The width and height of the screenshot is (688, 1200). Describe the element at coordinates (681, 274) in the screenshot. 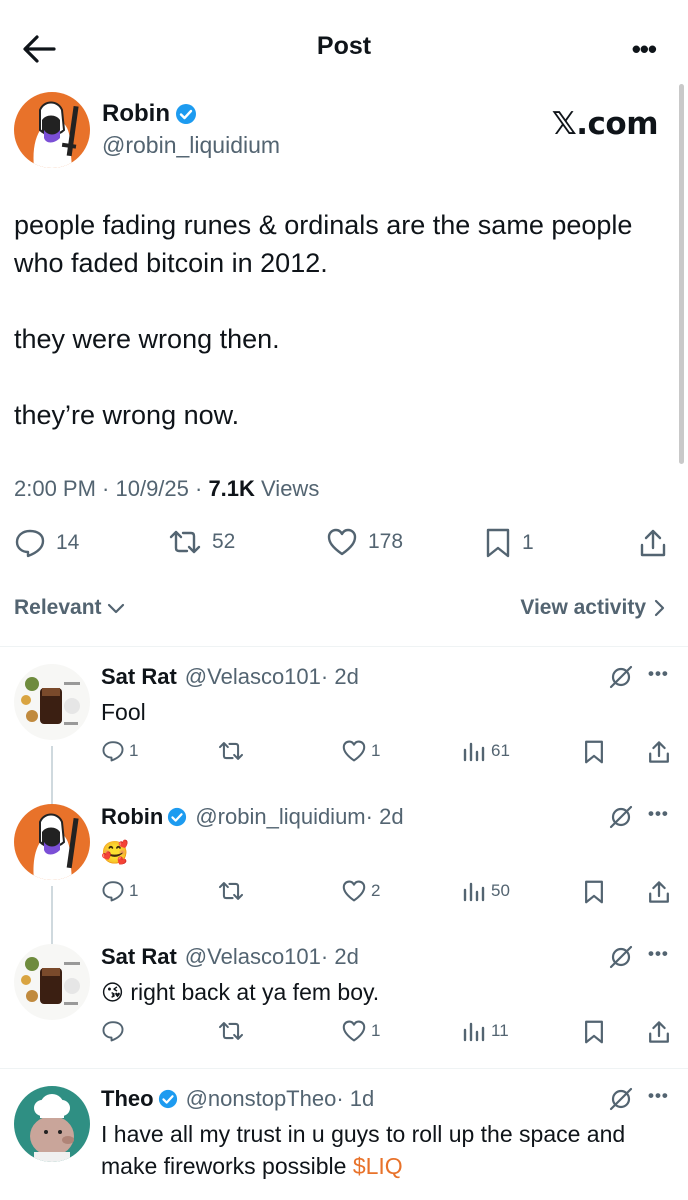

I see `scrollbar` at that location.